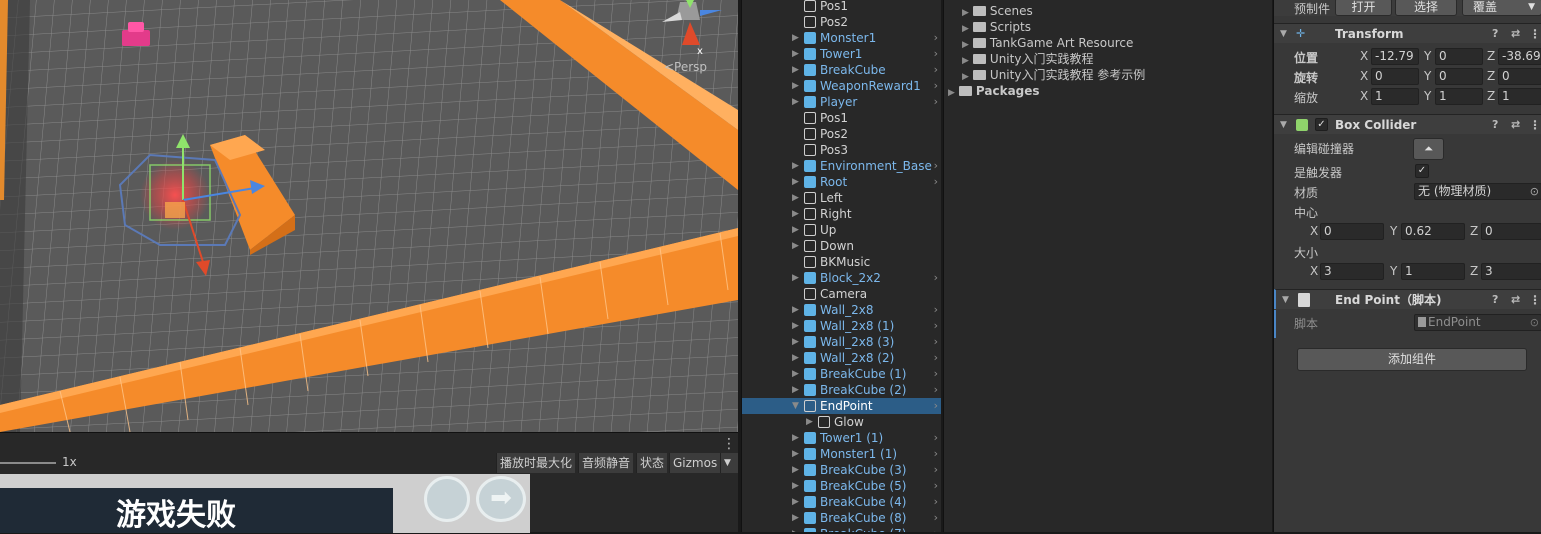 The image size is (1541, 534). Describe the element at coordinates (1495, 34) in the screenshot. I see `help-icon: ?` at that location.